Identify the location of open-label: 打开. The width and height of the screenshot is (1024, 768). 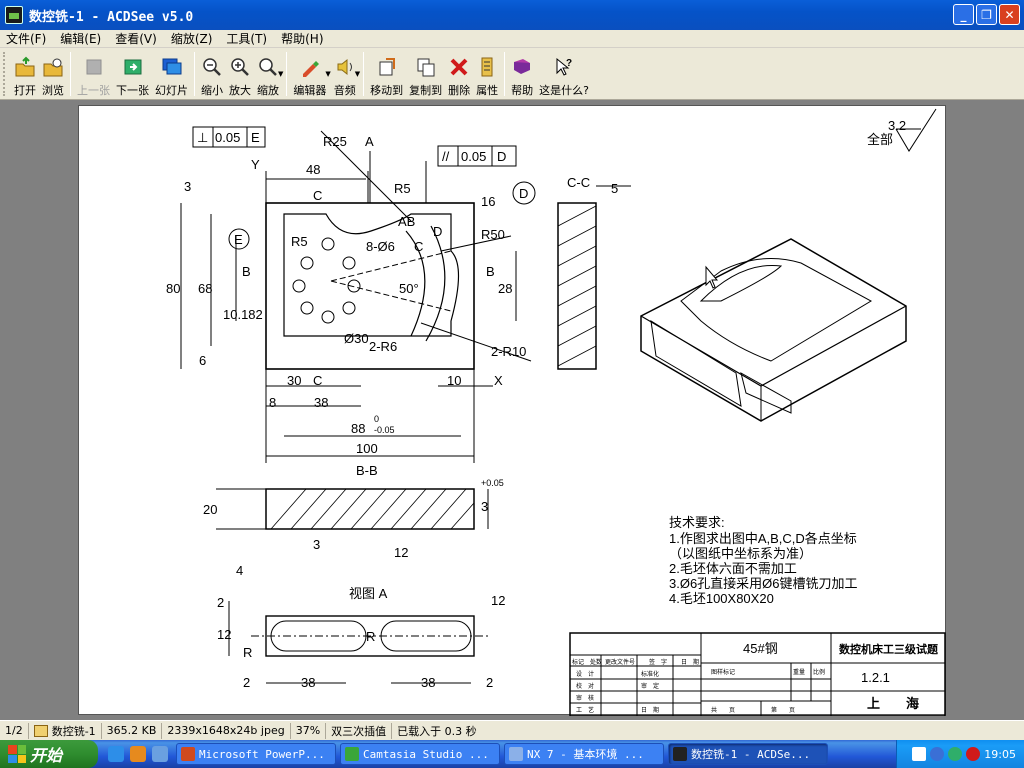
(25, 90).